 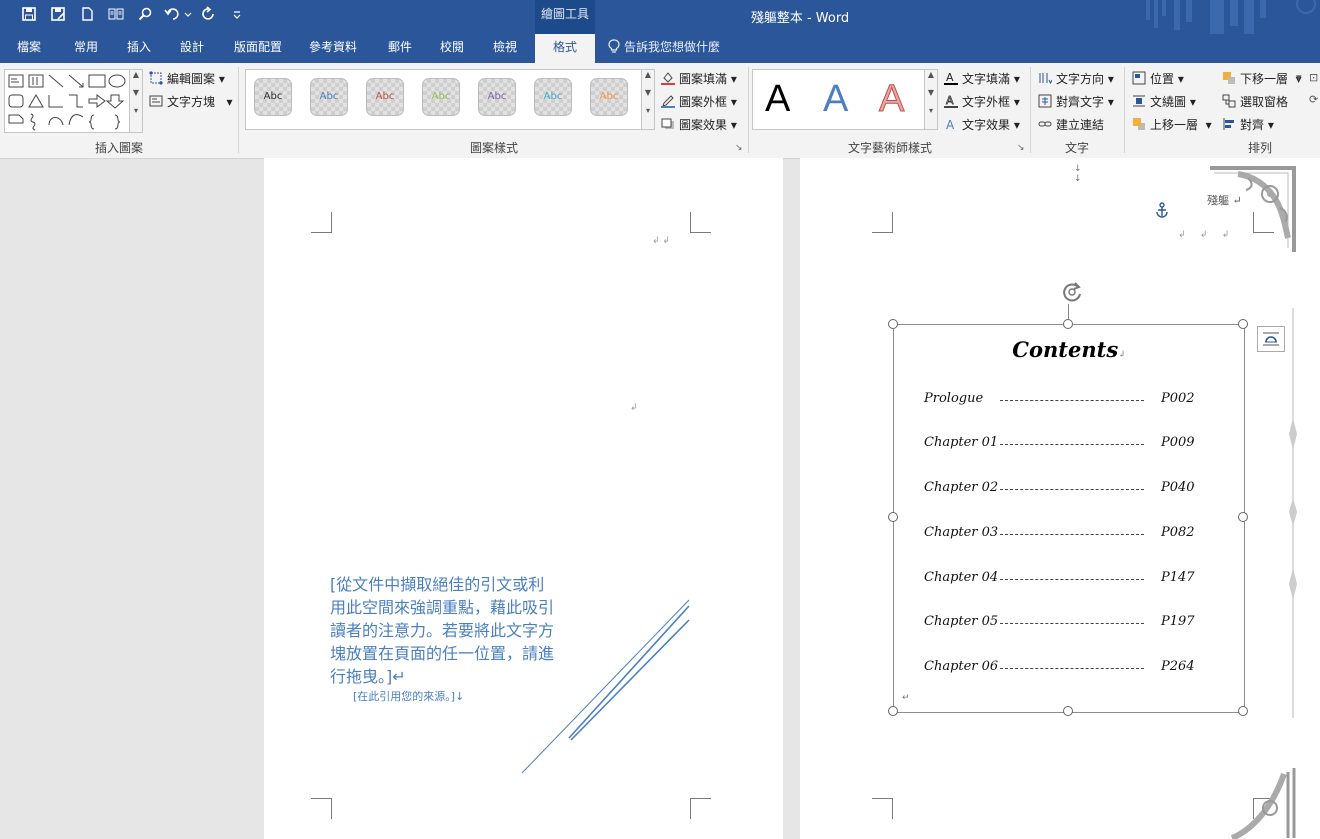 I want to click on paint-bucket-icon, so click(x=668, y=78).